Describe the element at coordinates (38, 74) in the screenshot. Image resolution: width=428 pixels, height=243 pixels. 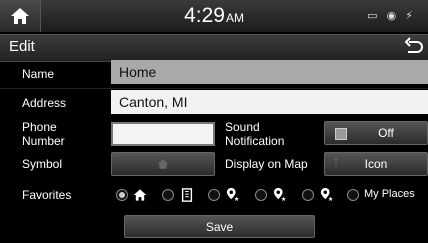
I see `name-label: Name` at that location.